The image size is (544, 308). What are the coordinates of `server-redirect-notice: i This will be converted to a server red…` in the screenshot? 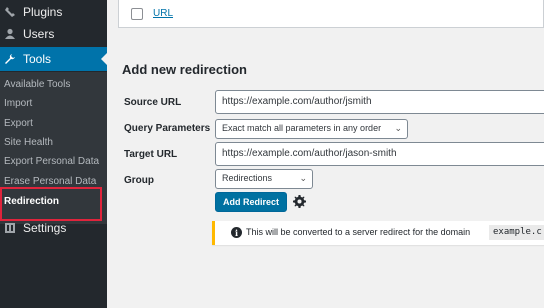 It's located at (378, 233).